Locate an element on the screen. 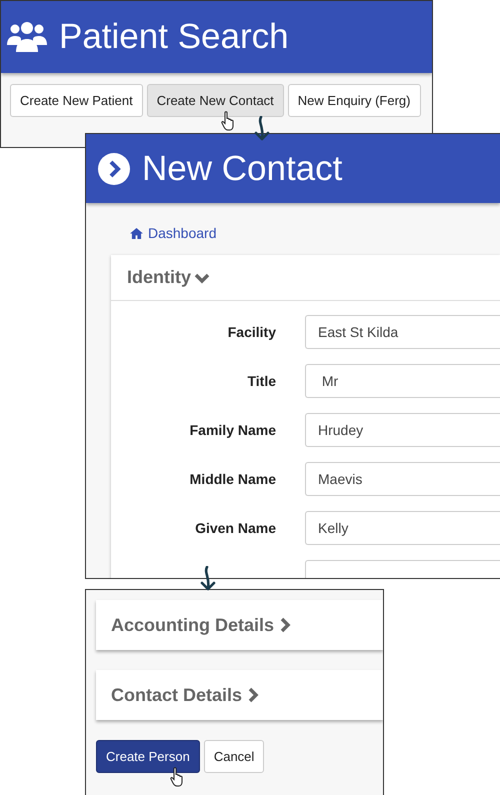 Image resolution: width=500 pixels, height=795 pixels. users-icon is located at coordinates (27, 37).